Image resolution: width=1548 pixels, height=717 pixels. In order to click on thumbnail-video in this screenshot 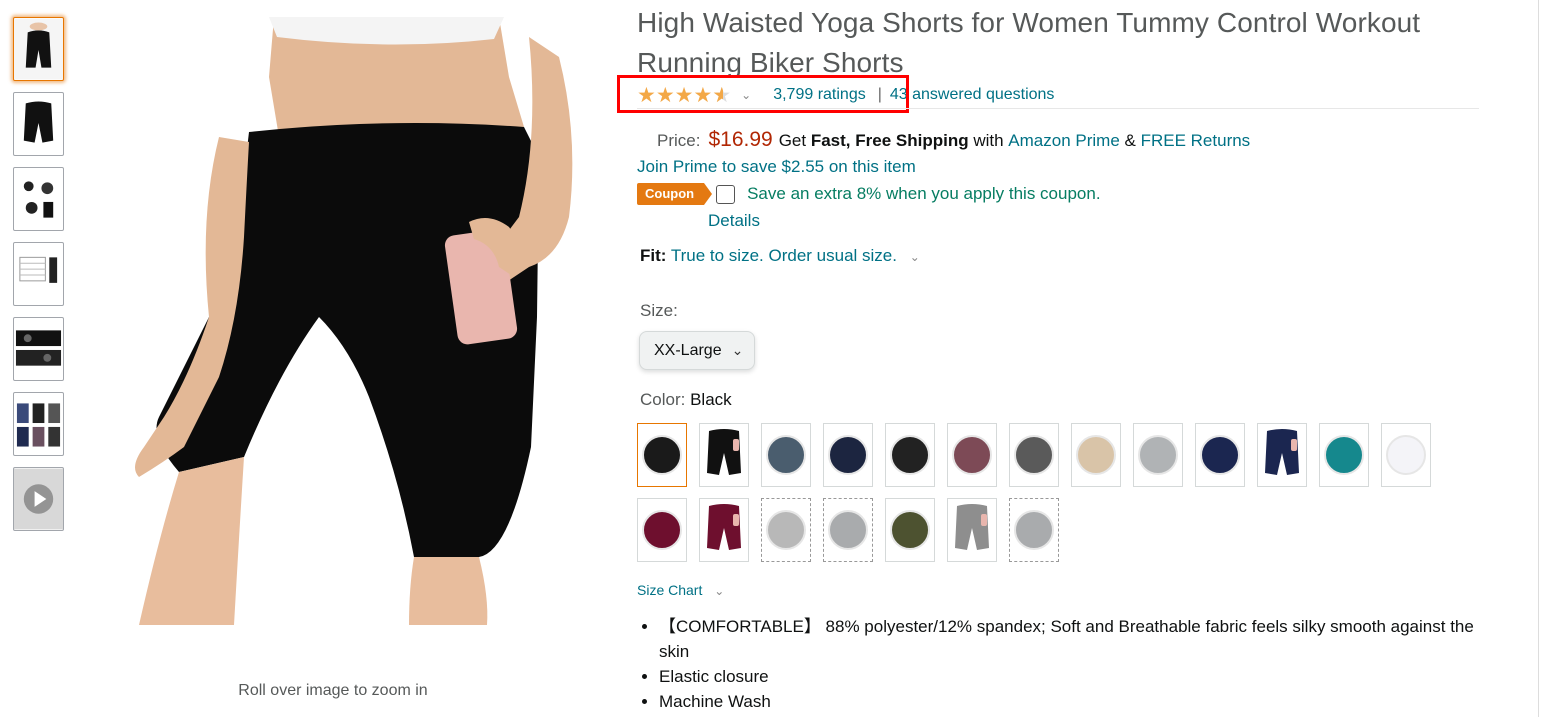, I will do `click(38, 499)`.